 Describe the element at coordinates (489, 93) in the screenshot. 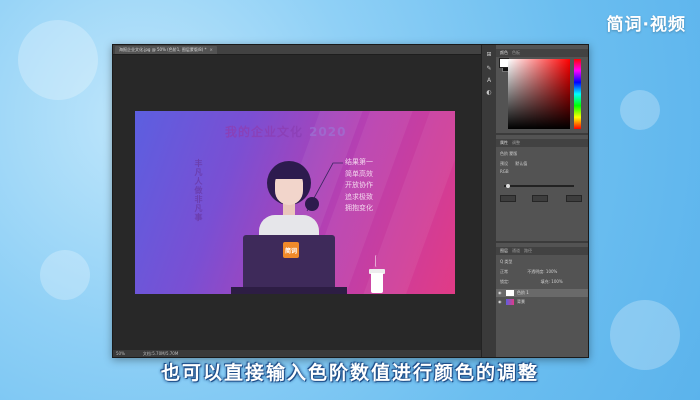

I see `adjust-icon: ◐` at that location.